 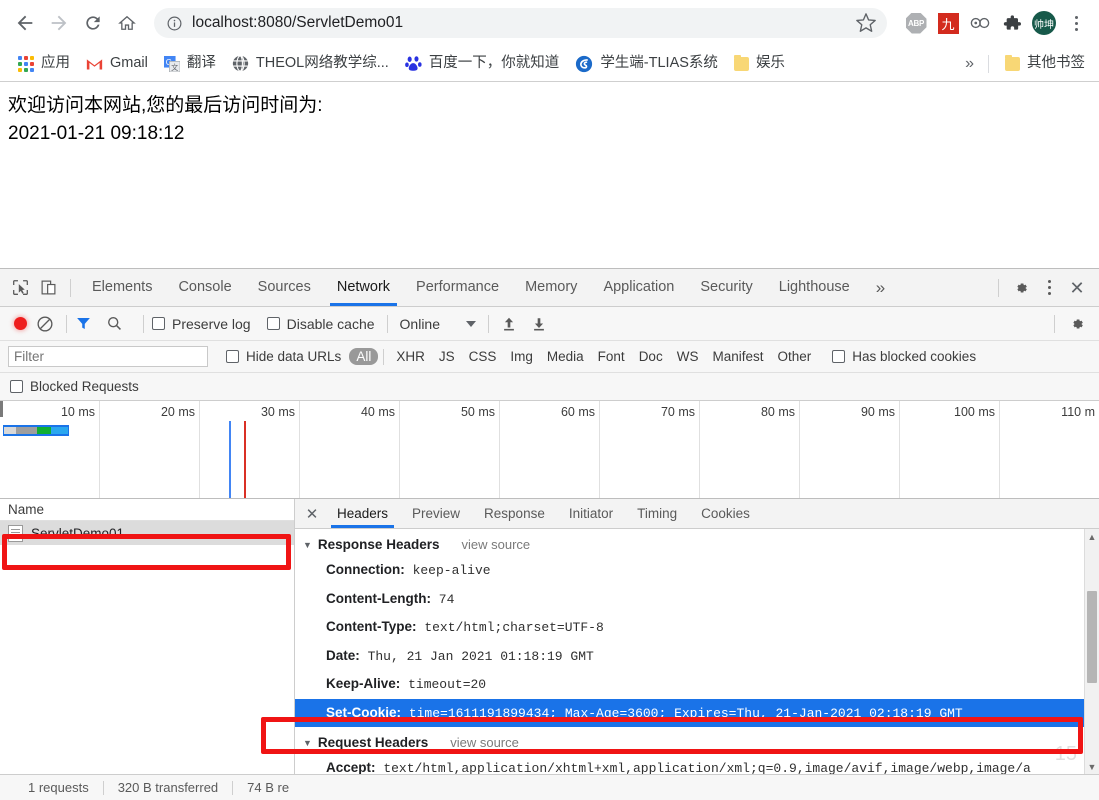 I want to click on bookmarks-overflow-button: », so click(x=969, y=64).